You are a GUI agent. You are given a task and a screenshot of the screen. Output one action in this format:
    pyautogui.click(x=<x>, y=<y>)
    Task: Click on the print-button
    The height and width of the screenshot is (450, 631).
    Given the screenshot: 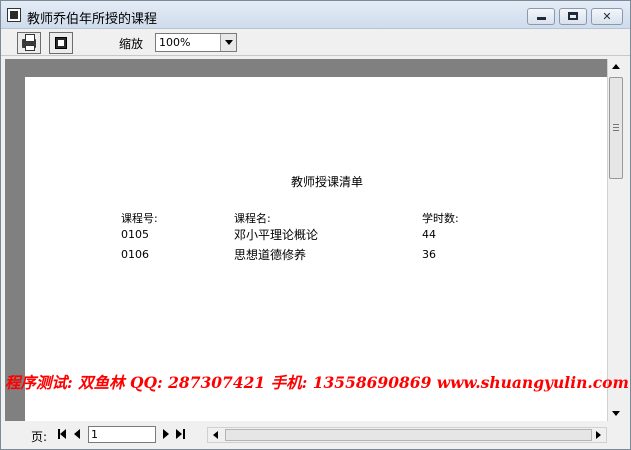 What is the action you would take?
    pyautogui.click(x=29, y=43)
    